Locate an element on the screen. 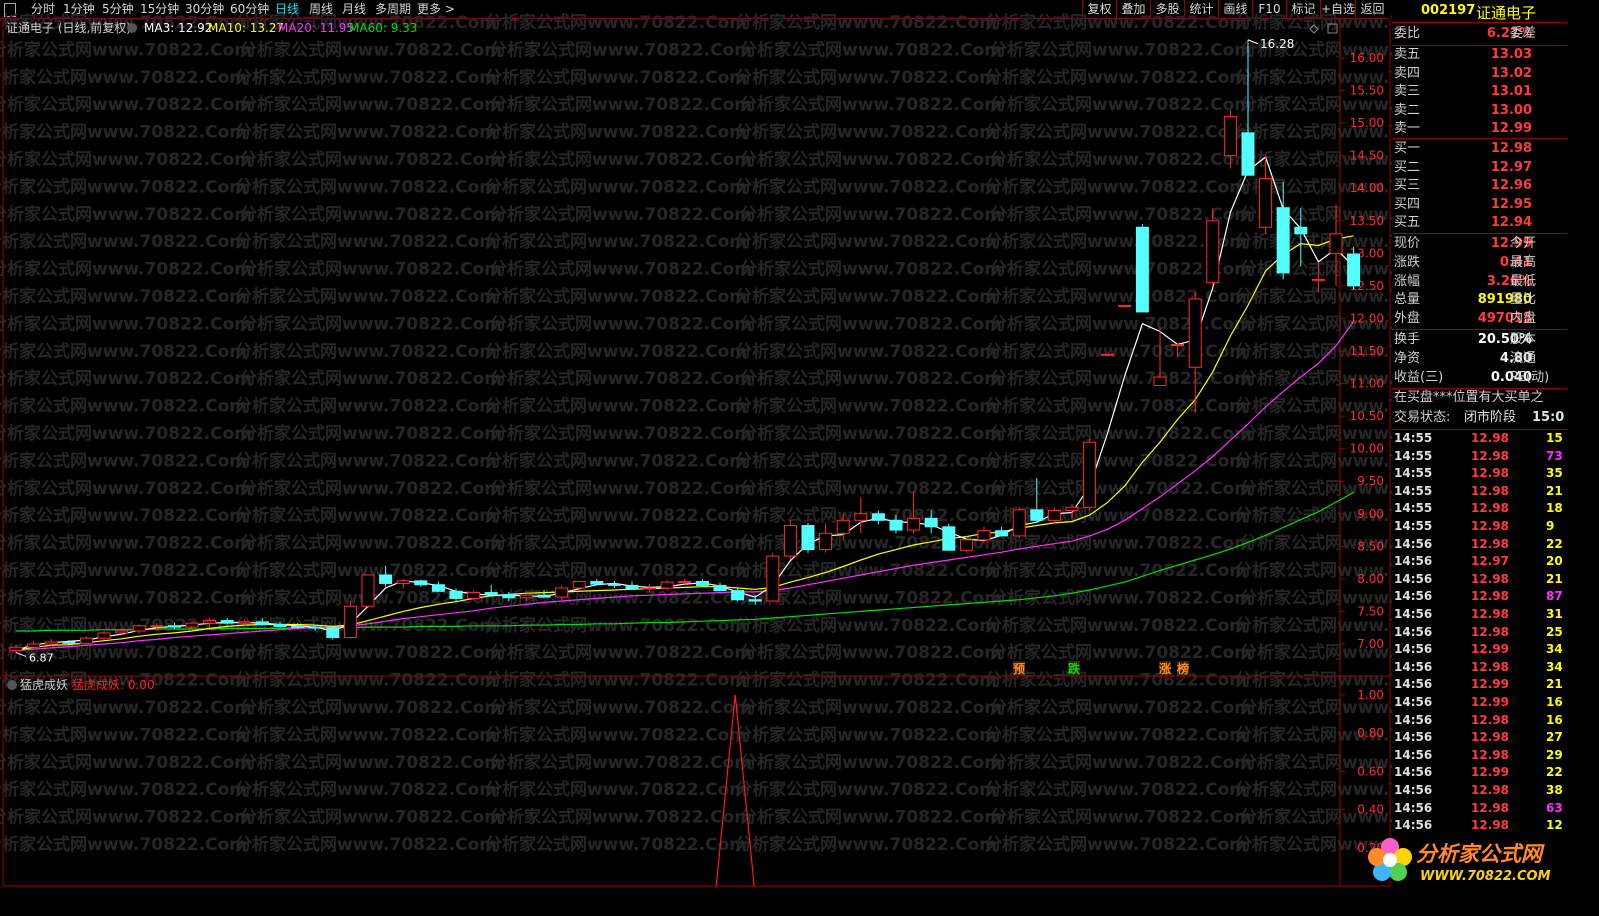 This screenshot has width=1599, height=916. stat-row: 涨跌 0.41 最高 is located at coordinates (1479, 263).